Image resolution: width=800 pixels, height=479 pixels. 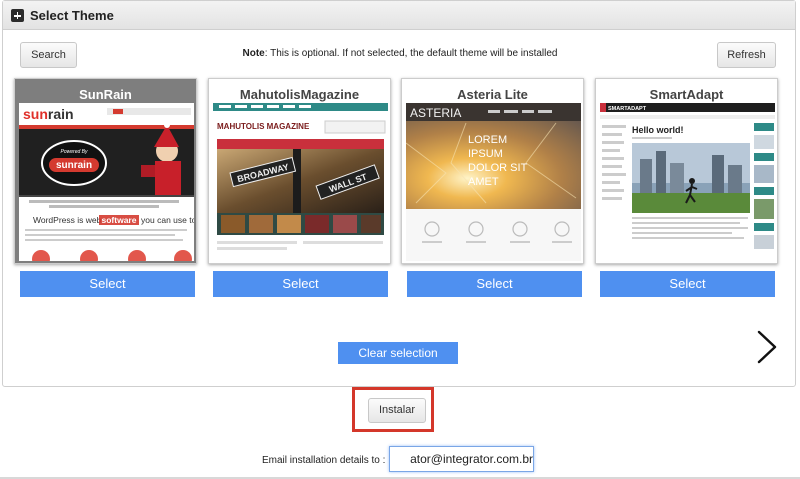 What do you see at coordinates (399, 15) in the screenshot?
I see `panel-header: Select Theme` at bounding box center [399, 15].